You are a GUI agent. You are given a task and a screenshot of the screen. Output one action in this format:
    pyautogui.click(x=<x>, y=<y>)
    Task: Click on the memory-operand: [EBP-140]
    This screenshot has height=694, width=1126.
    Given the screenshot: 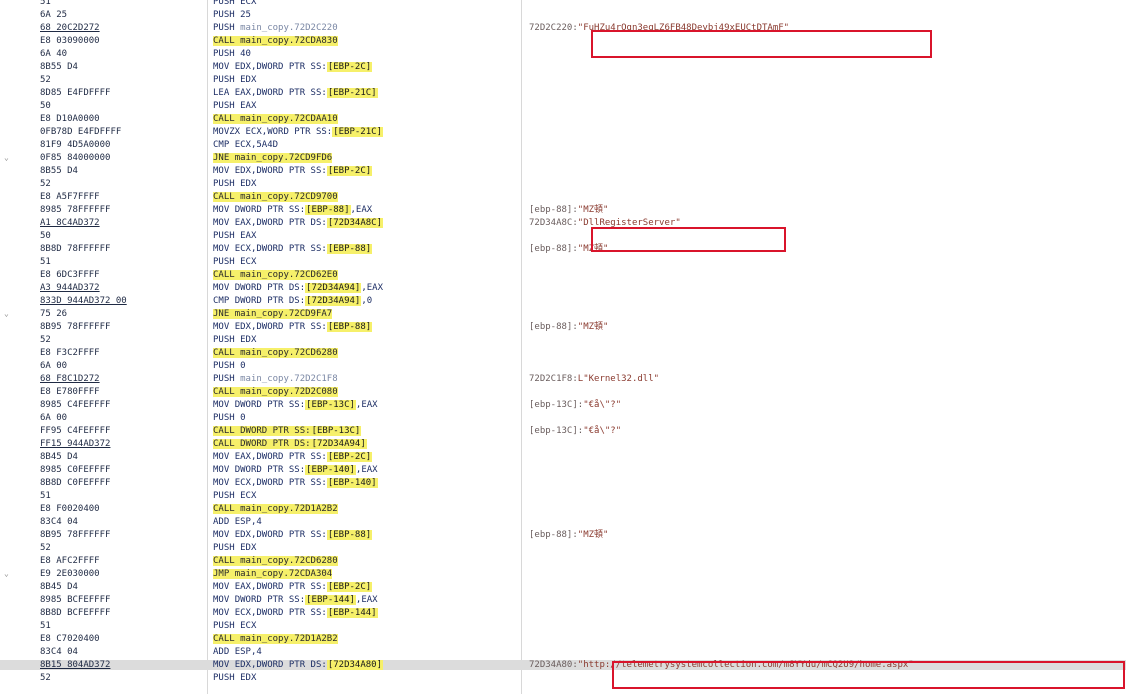 What is the action you would take?
    pyautogui.click(x=352, y=483)
    